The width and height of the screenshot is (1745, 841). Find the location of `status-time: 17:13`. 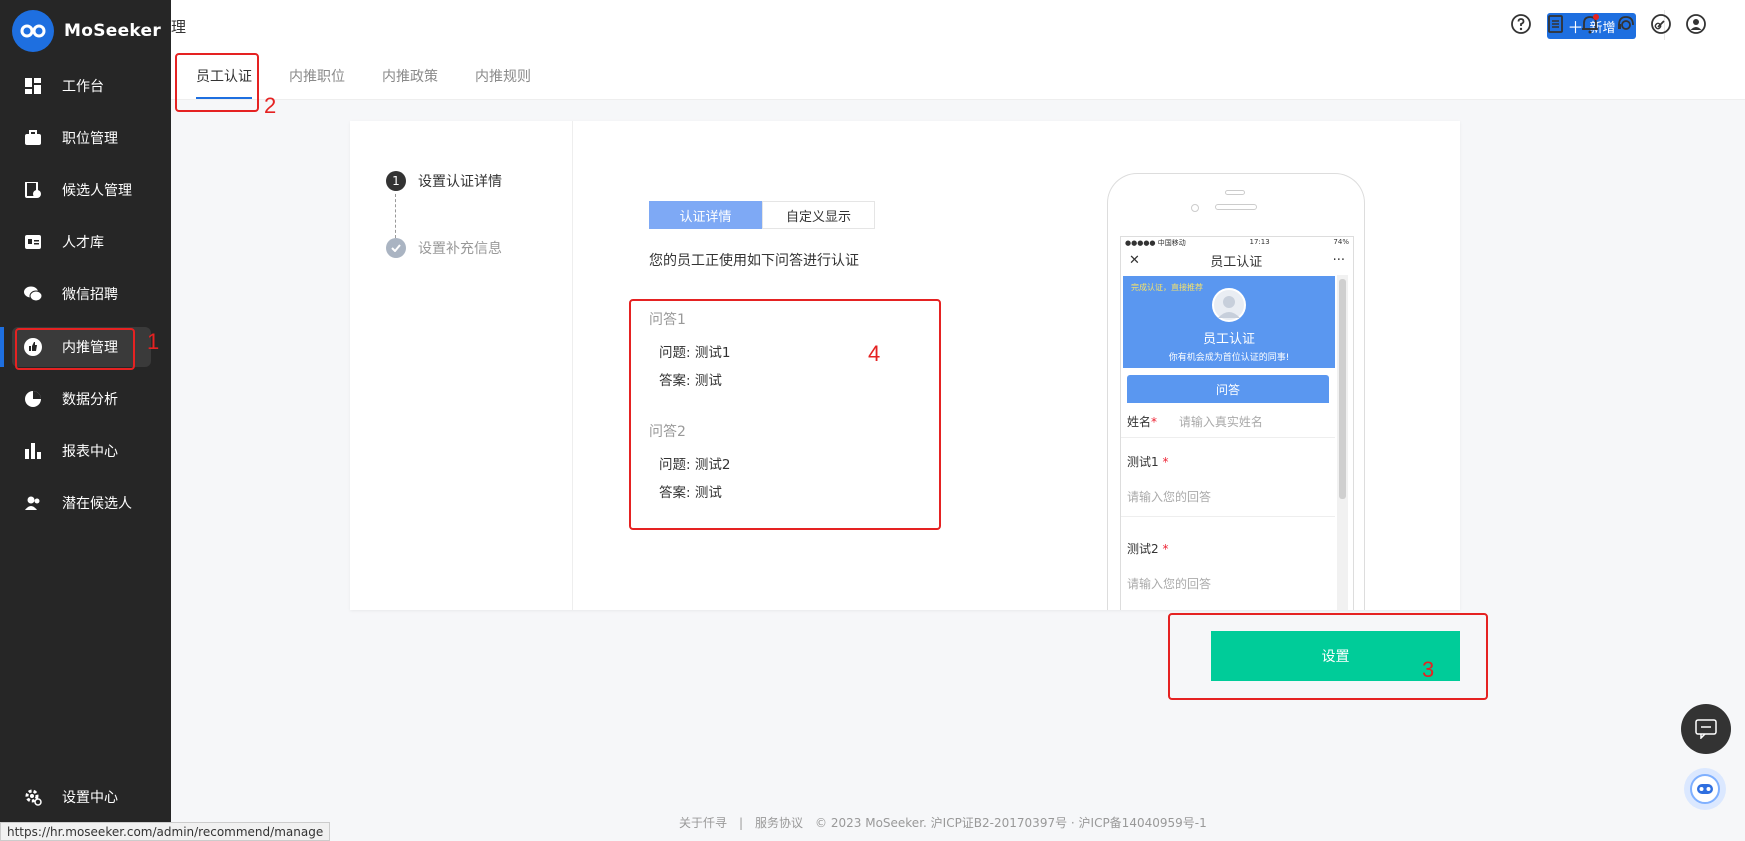

status-time: 17:13 is located at coordinates (1259, 242).